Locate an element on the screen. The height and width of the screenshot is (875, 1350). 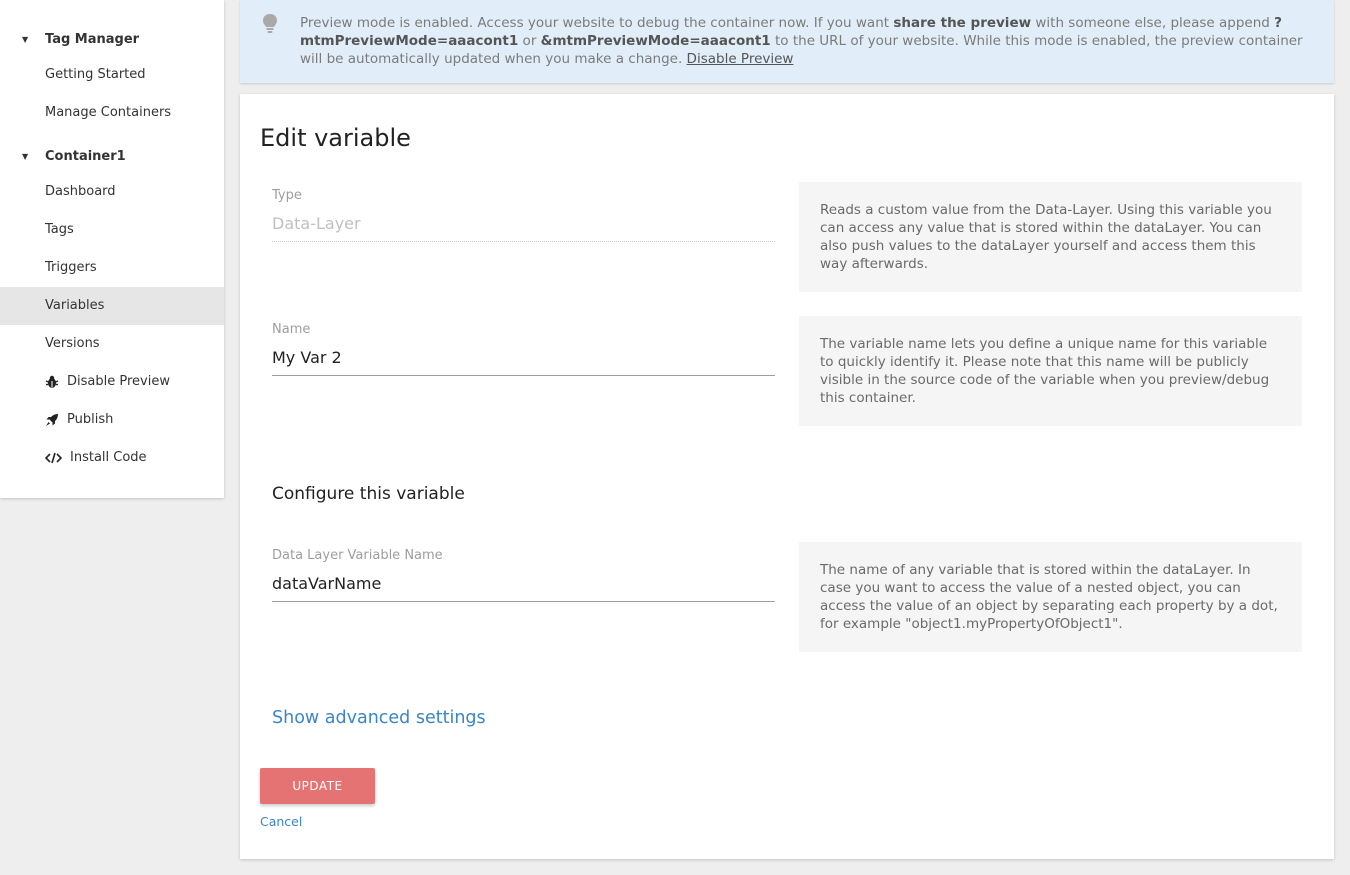
page-title: Edit variable is located at coordinates (335, 138).